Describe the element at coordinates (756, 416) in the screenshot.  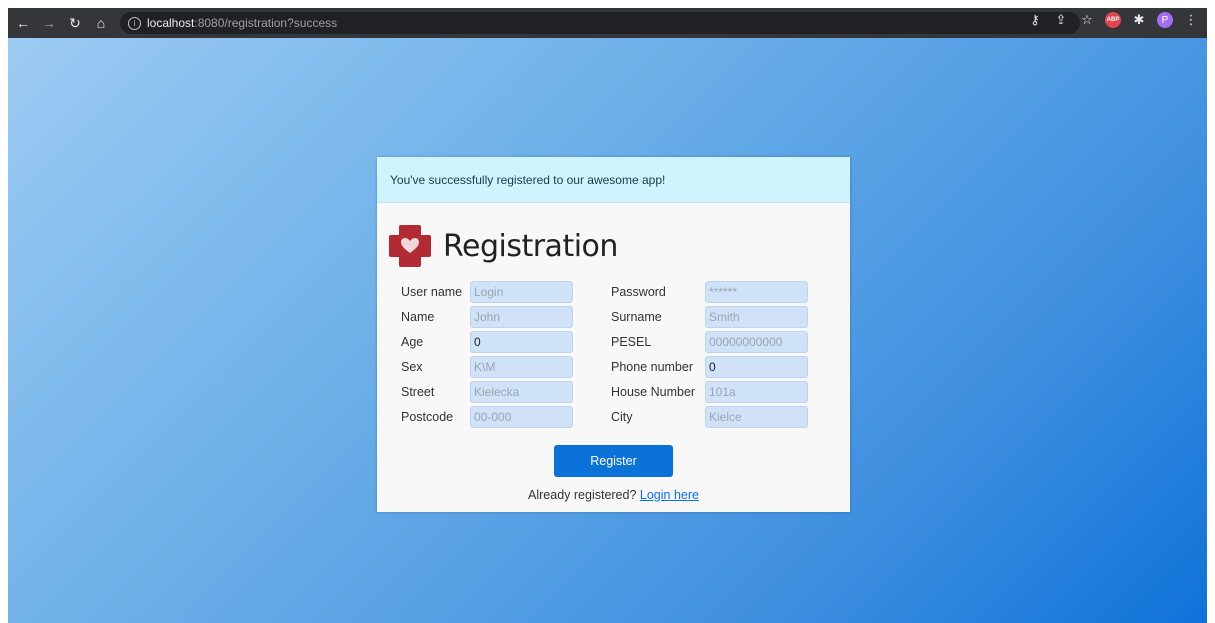
I see `city-input: Kielce` at that location.